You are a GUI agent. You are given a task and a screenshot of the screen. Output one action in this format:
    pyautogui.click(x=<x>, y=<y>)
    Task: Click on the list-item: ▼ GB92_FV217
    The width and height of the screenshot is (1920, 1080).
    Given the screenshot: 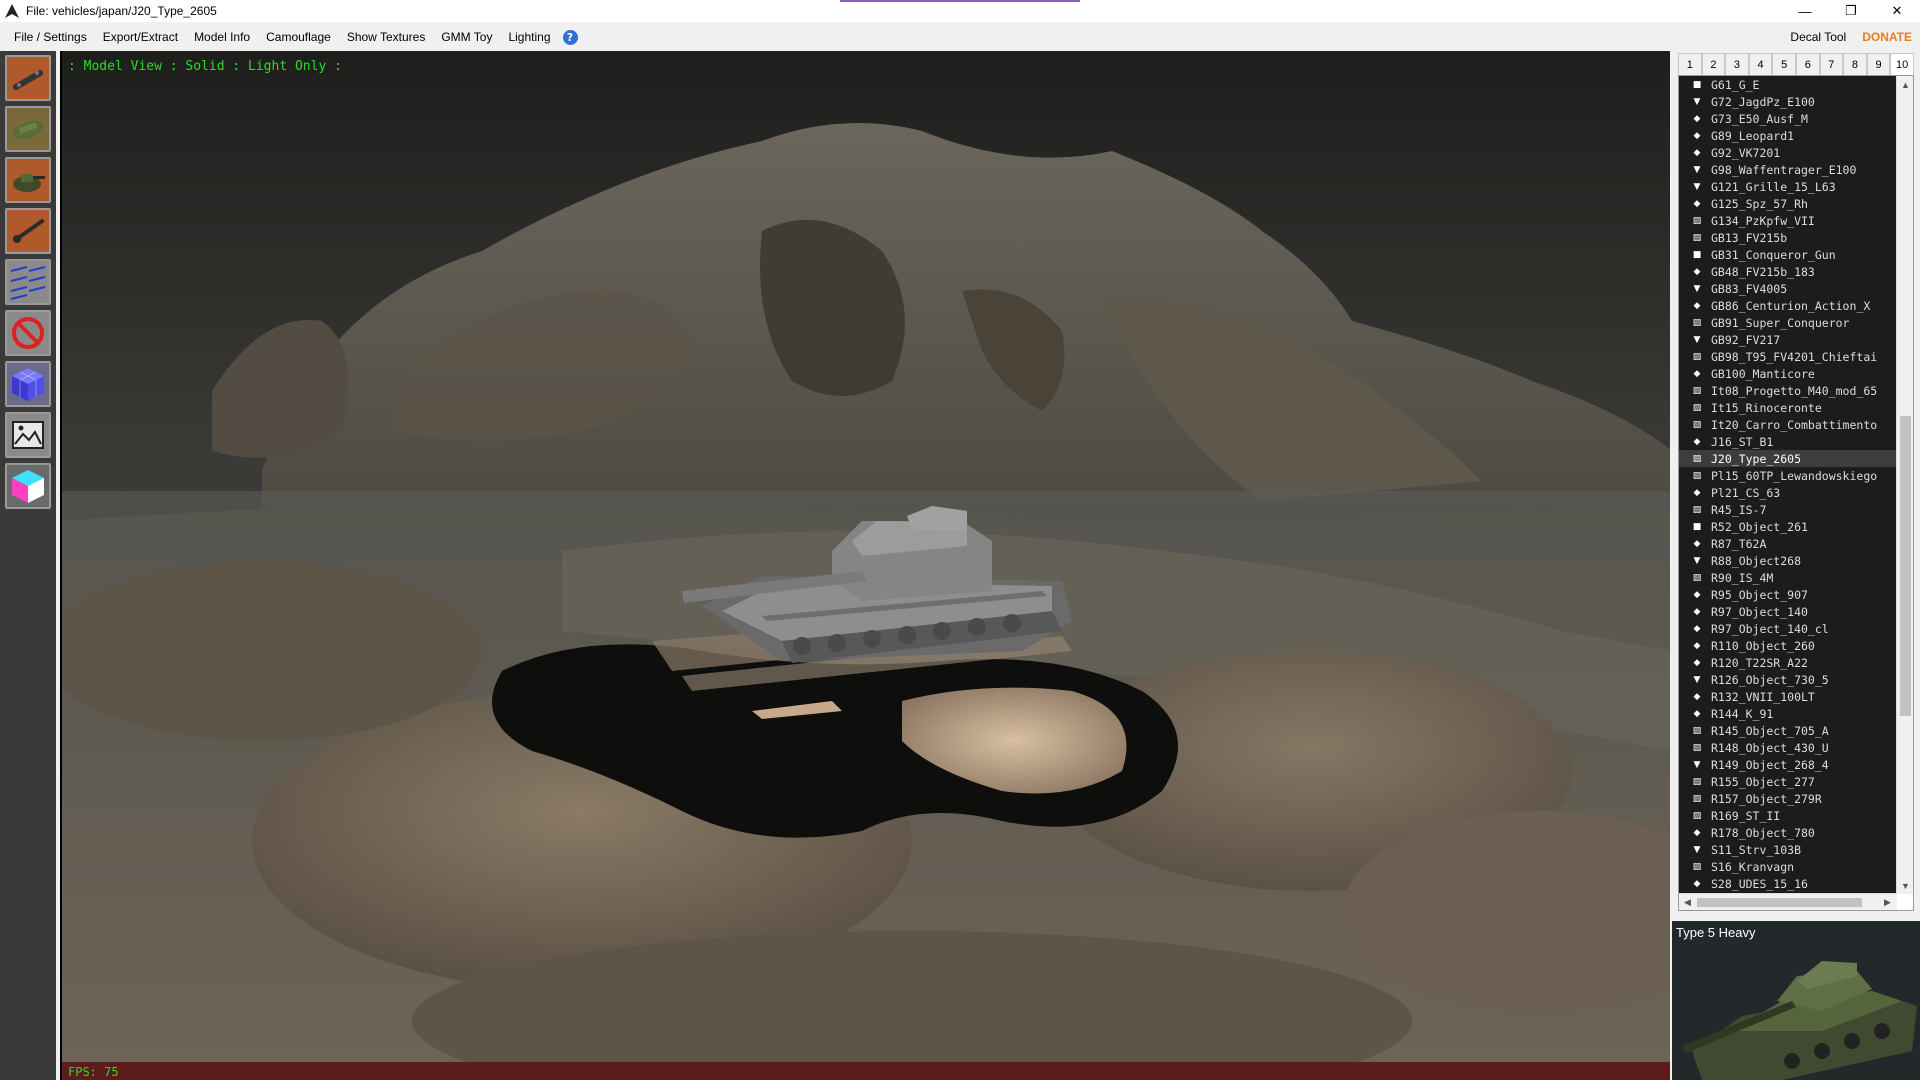 What is the action you would take?
    pyautogui.click(x=1788, y=339)
    